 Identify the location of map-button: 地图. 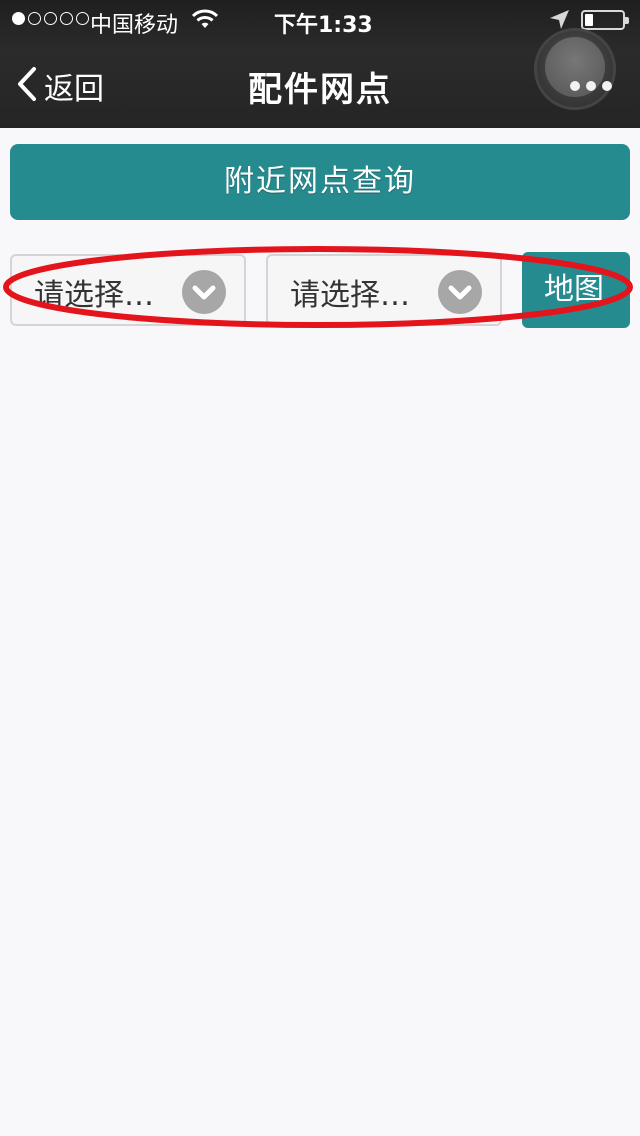
(576, 290).